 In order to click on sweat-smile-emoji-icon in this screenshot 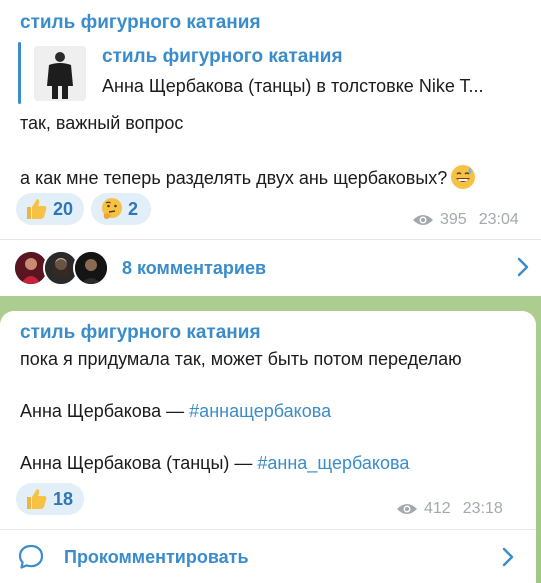, I will do `click(463, 177)`.